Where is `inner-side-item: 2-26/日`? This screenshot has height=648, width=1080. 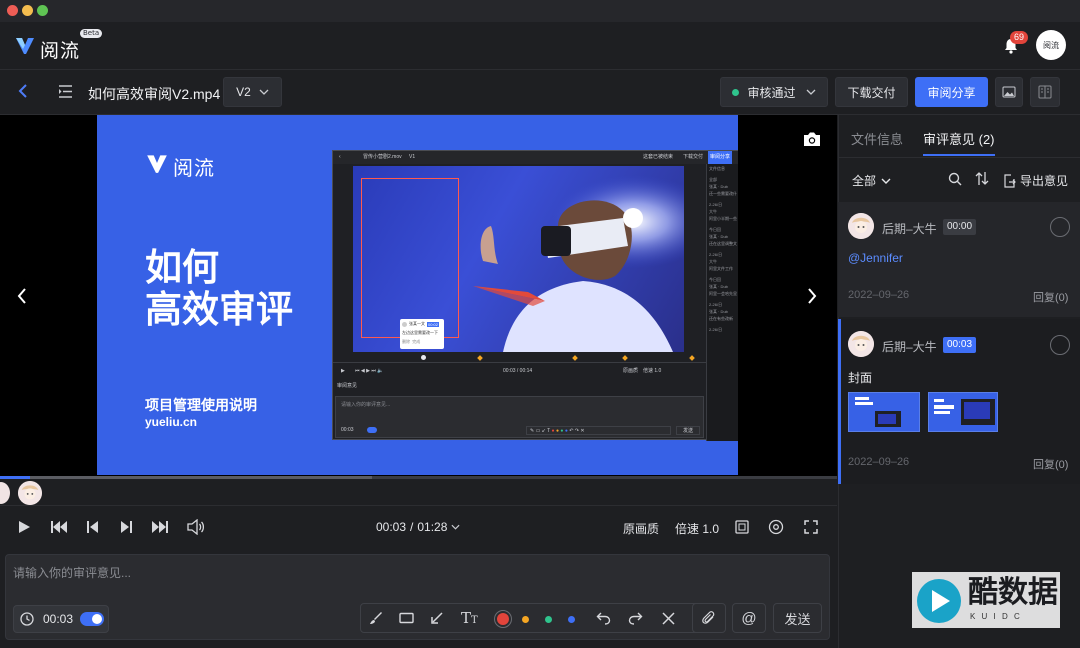 inner-side-item: 2-26/日 is located at coordinates (716, 304).